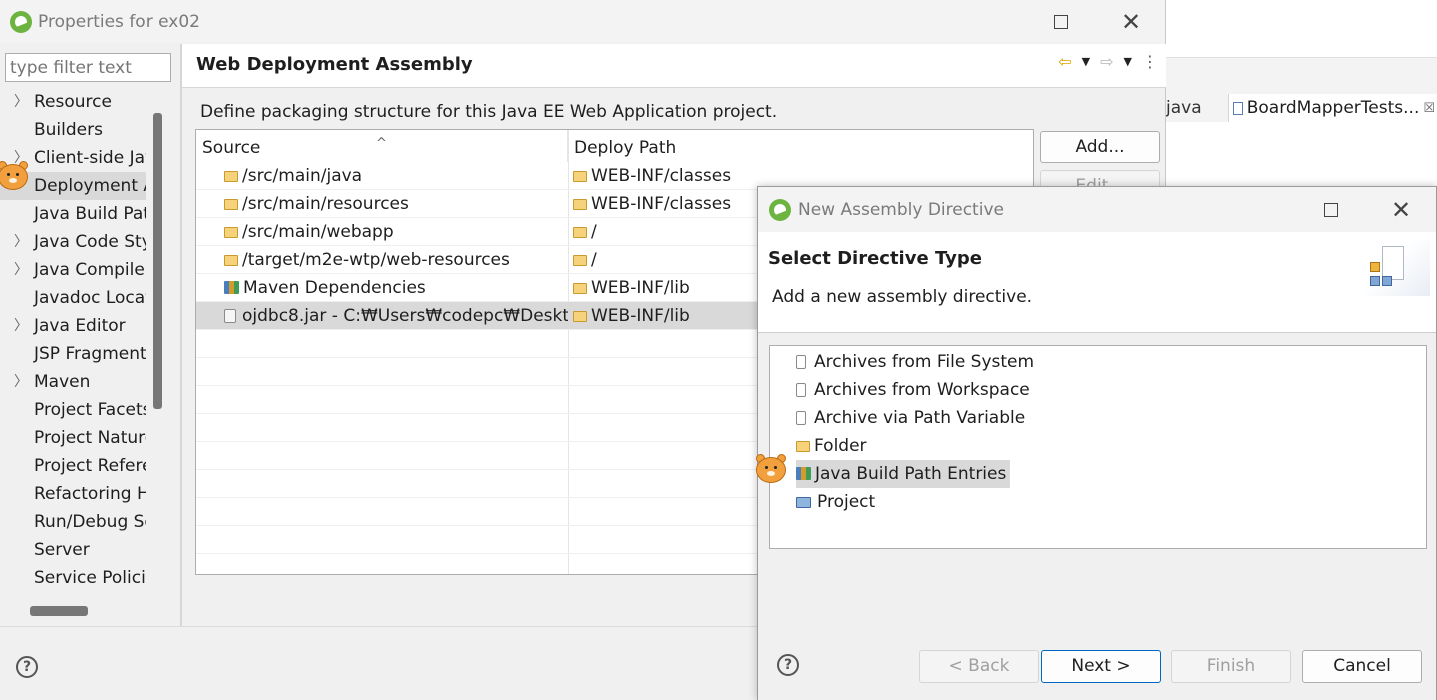 This screenshot has height=700, width=1437. I want to click on history-nav: ⇦ ▼ ⇨ ▼ ⋮, so click(1108, 61).